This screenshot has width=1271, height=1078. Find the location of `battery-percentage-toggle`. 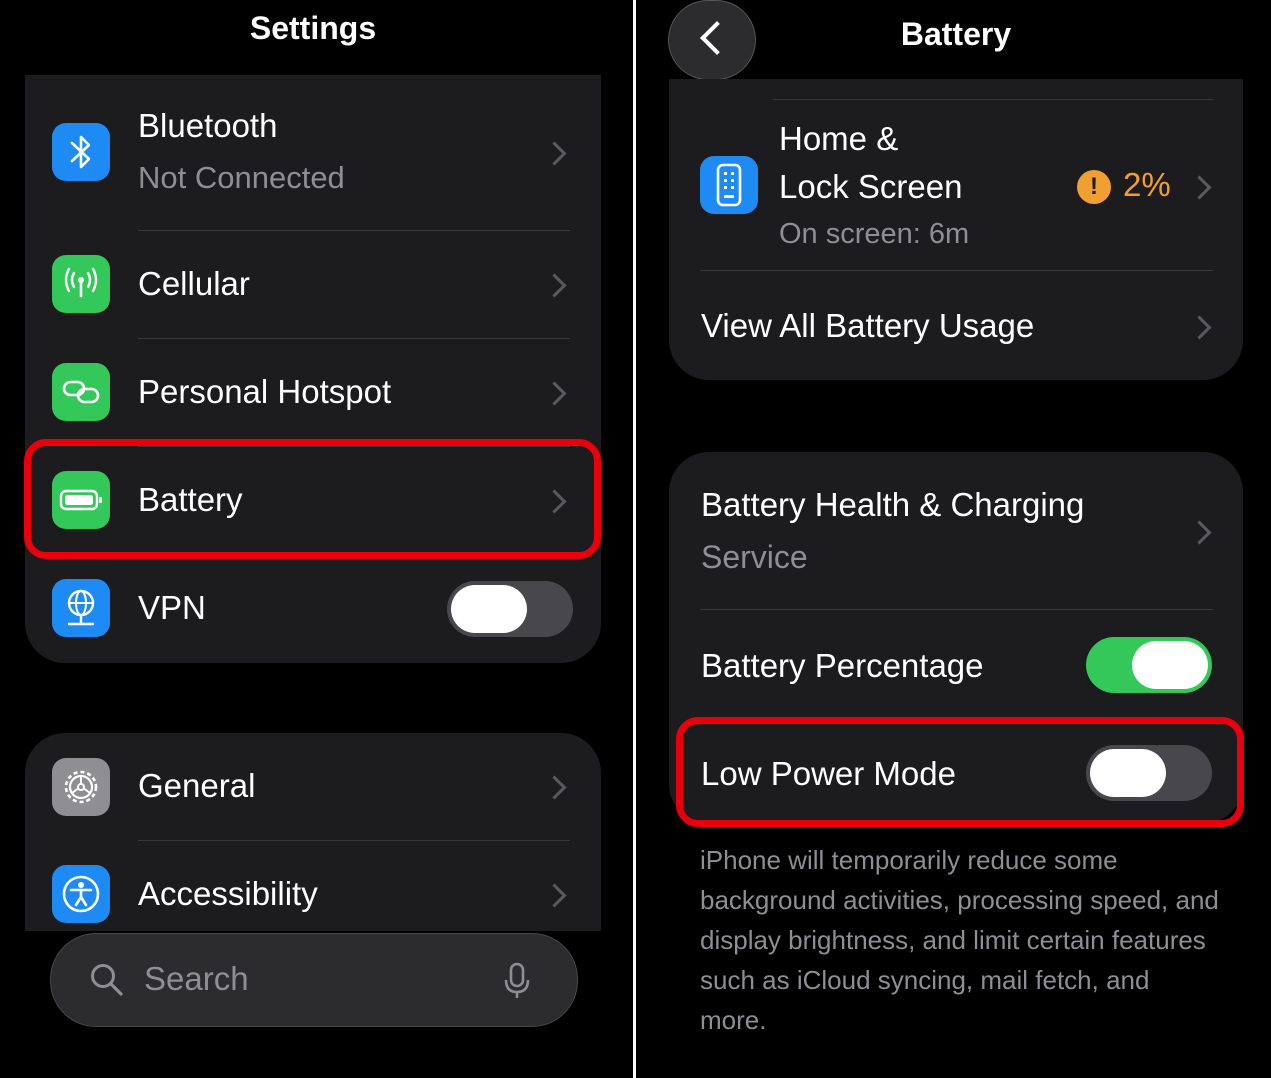

battery-percentage-toggle is located at coordinates (1149, 665).